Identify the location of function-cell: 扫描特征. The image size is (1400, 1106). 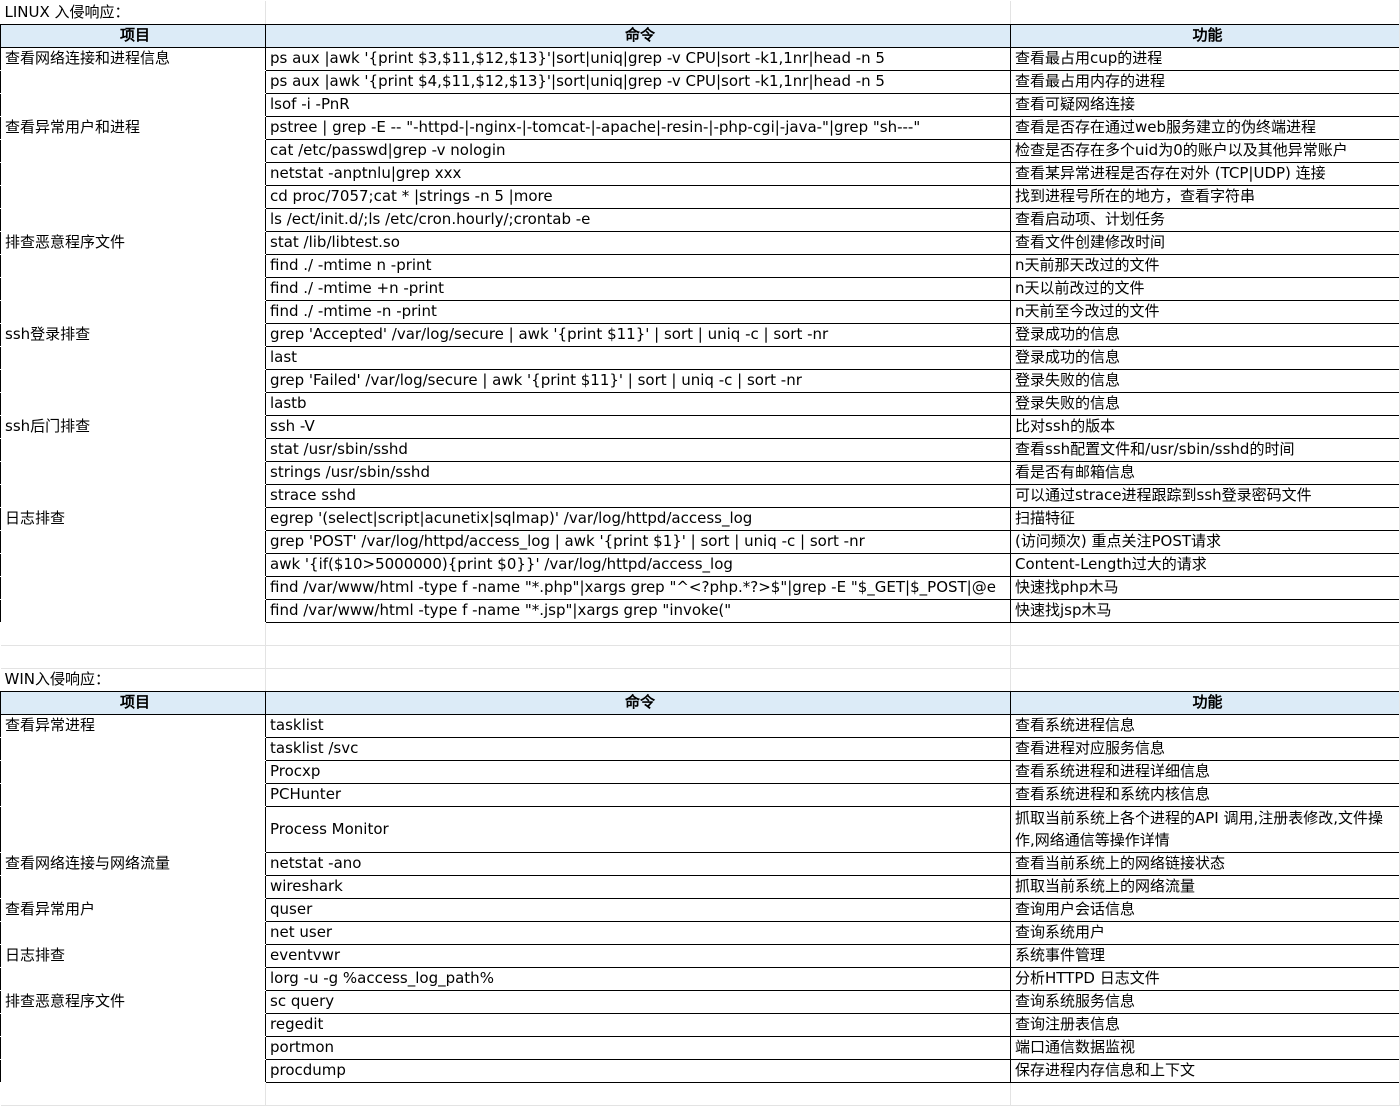
(1205, 518).